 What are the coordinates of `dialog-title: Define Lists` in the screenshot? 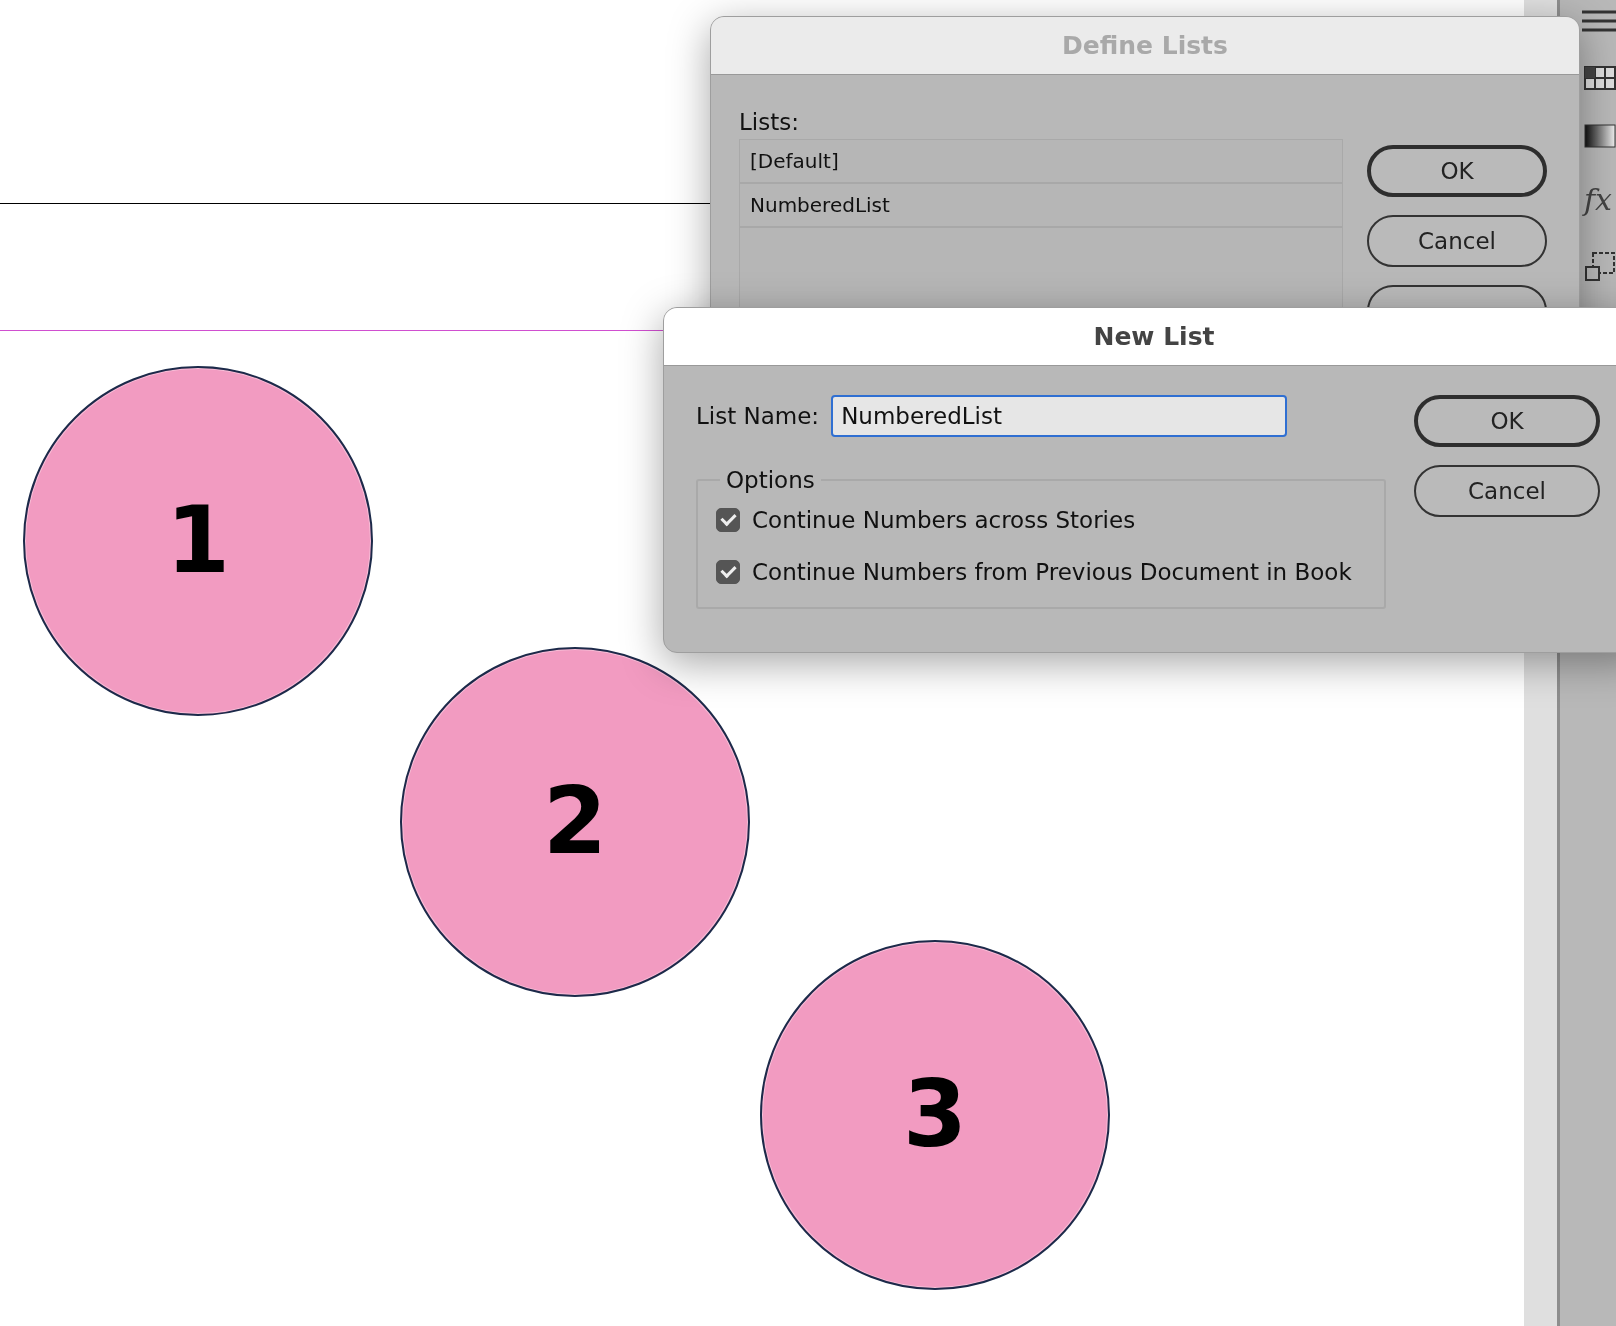 It's located at (1145, 45).